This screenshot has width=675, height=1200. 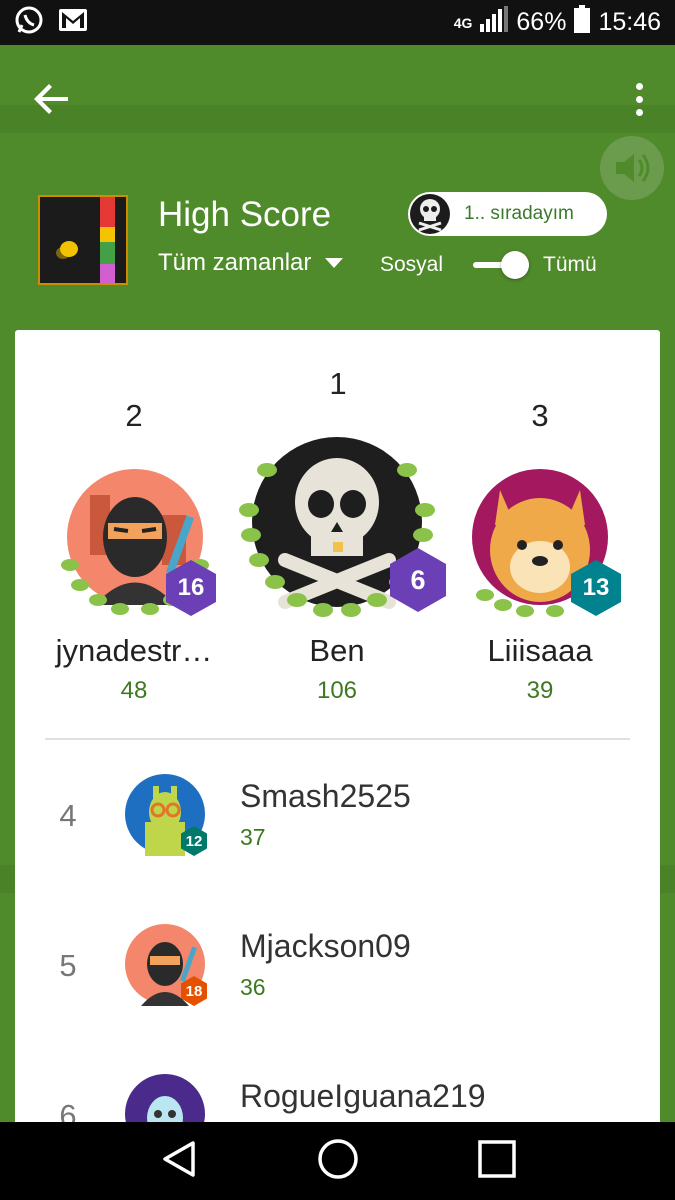 I want to click on triangle-back-icon, so click(x=178, y=1158).